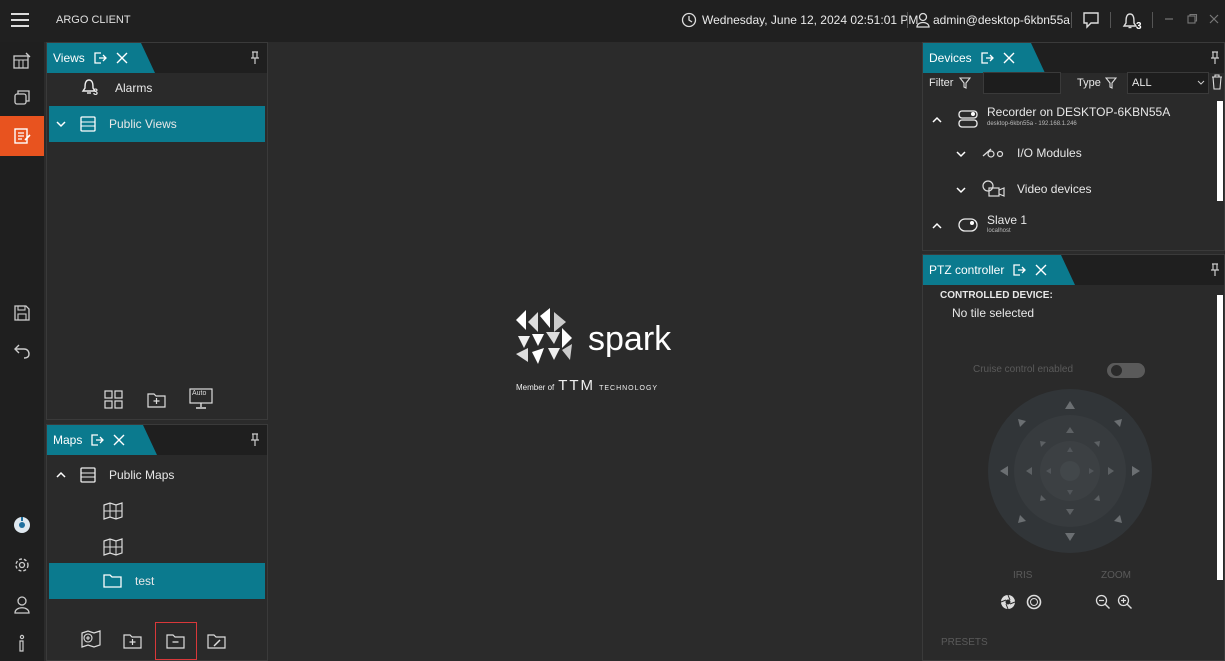  Describe the element at coordinates (1032, 124) in the screenshot. I see `tree-item-sublabel: desktop-6kbn55a - 192.168.1.246` at that location.